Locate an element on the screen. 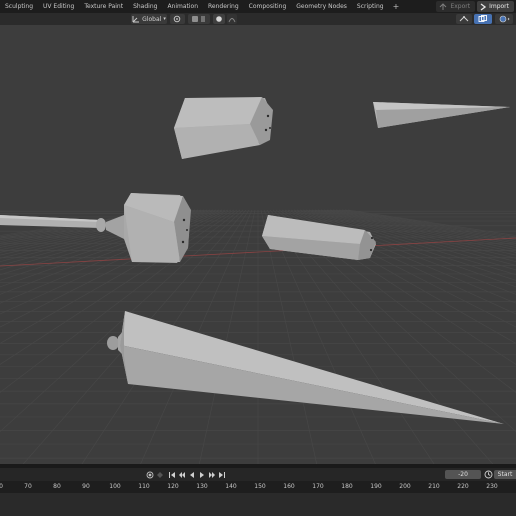  timeline-track-area is located at coordinates (258, 504).